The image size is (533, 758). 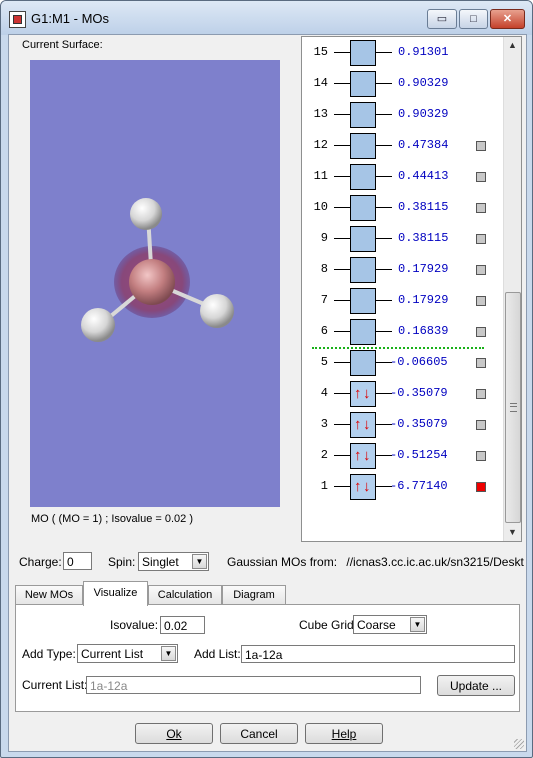 I want to click on mo-energy: -0.35079, so click(x=419, y=424).